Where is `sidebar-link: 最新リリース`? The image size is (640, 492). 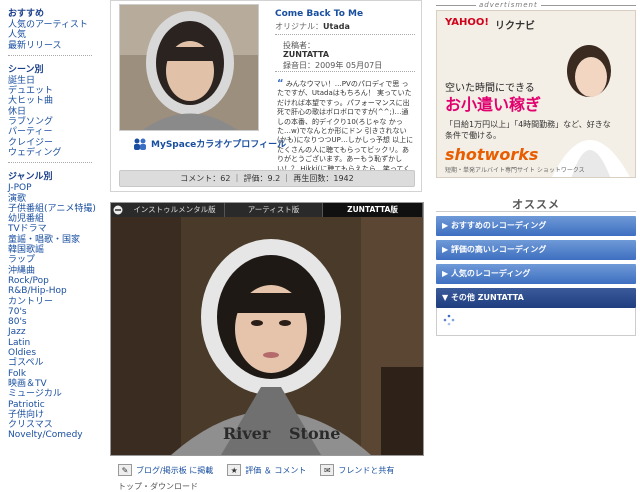
sidebar-link: 最新リリース is located at coordinates (54, 46).